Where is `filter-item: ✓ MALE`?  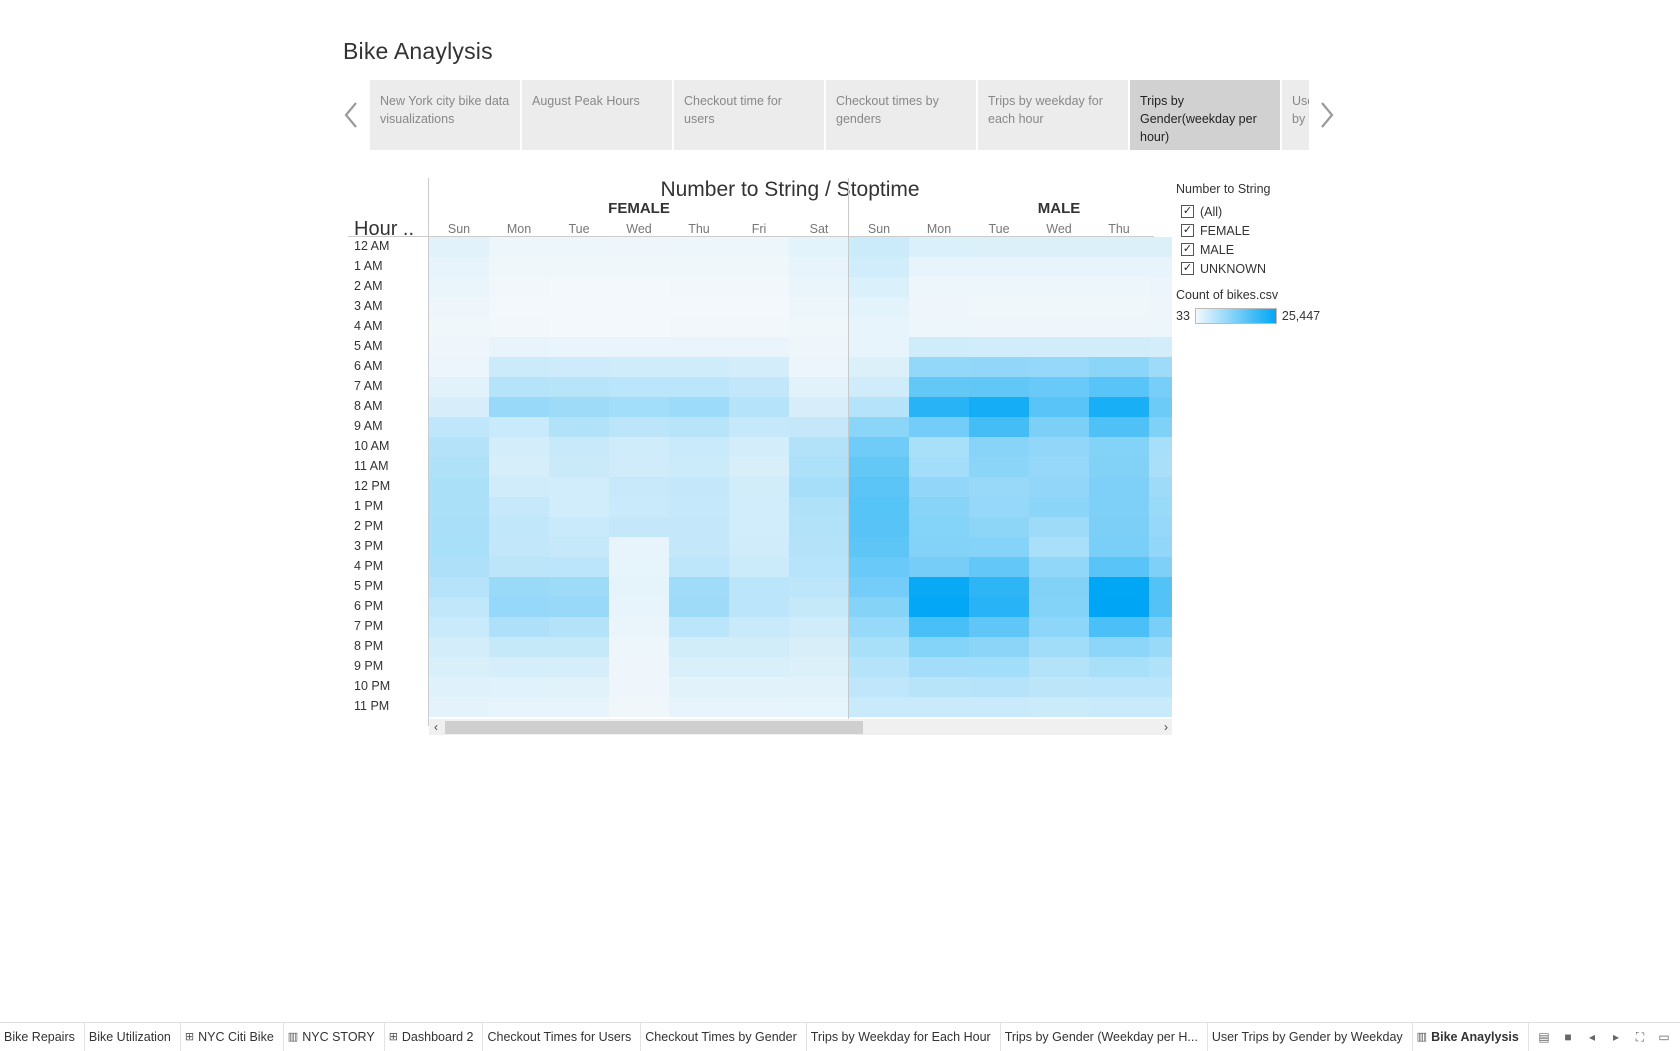
filter-item: ✓ MALE is located at coordinates (1256, 249).